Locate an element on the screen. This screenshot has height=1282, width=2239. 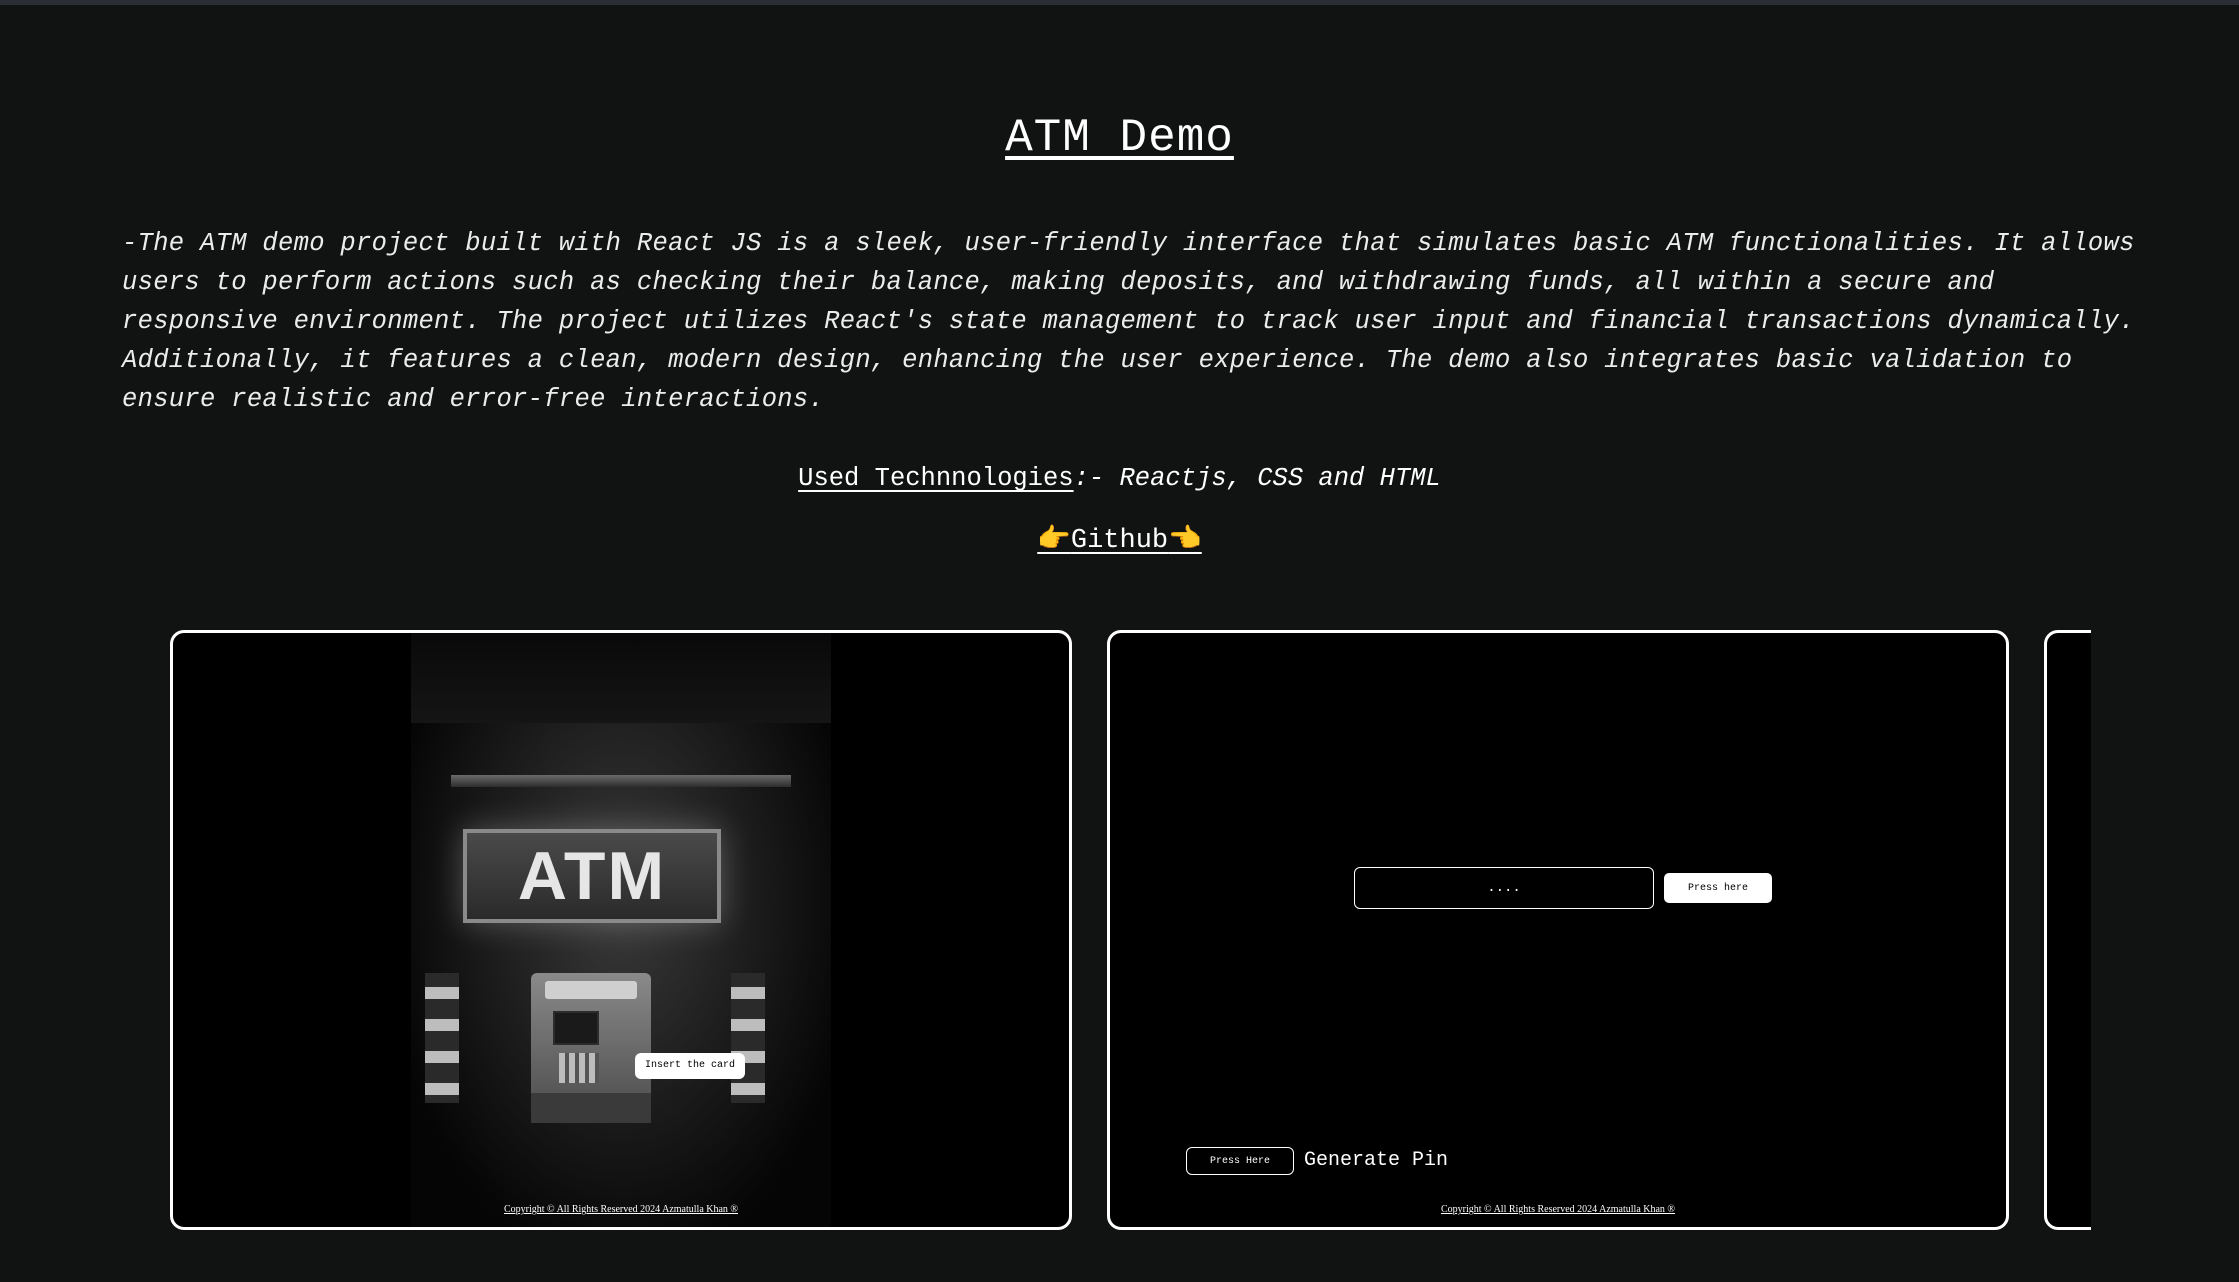
pointing-right-icon: 👉 is located at coordinates (1054, 538).